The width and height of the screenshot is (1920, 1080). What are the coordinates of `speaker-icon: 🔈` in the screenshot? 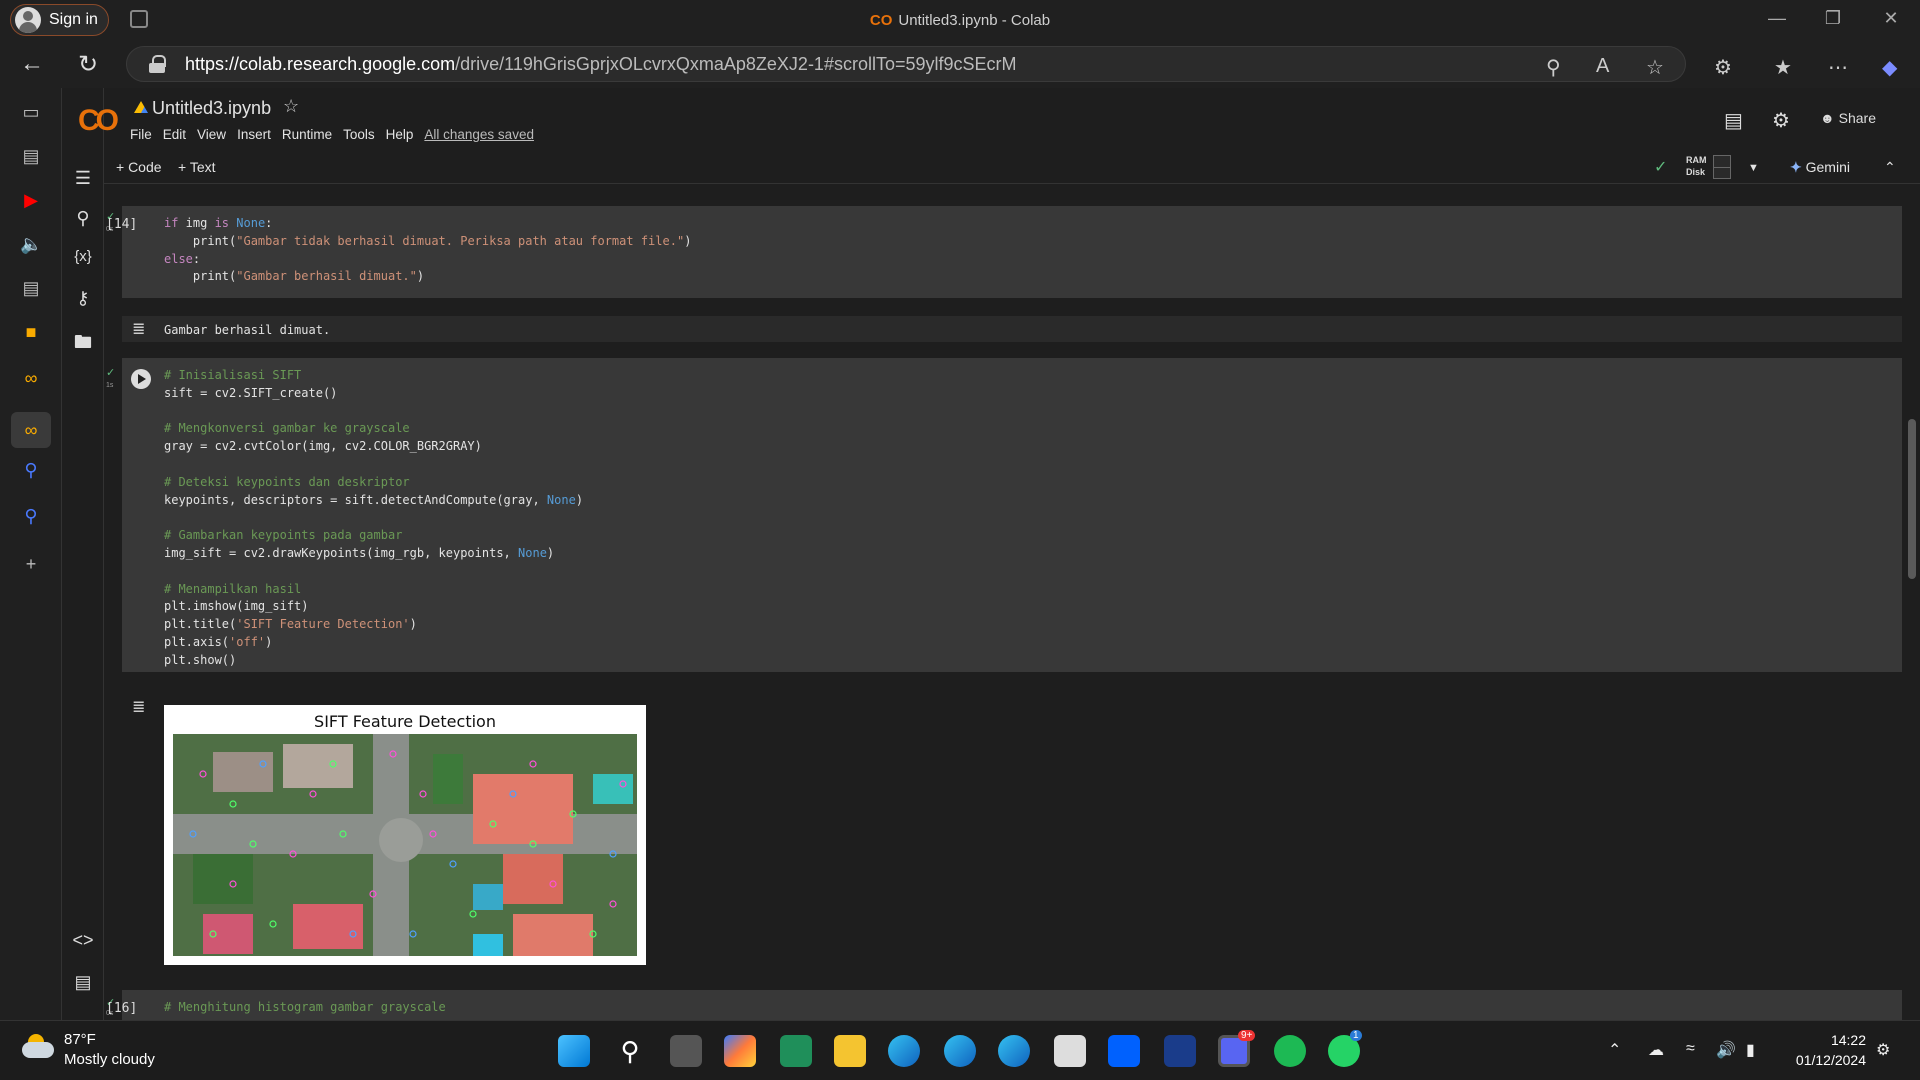 It's located at (31, 245).